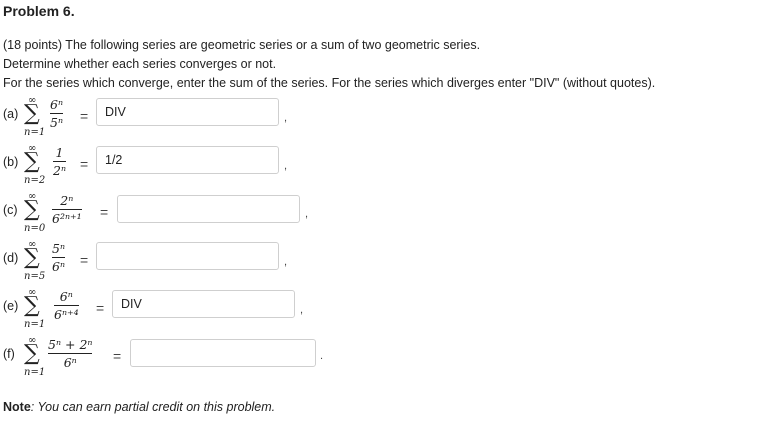  I want to click on part-d-fraction: 5ⁿ 6ⁿ, so click(59, 257).